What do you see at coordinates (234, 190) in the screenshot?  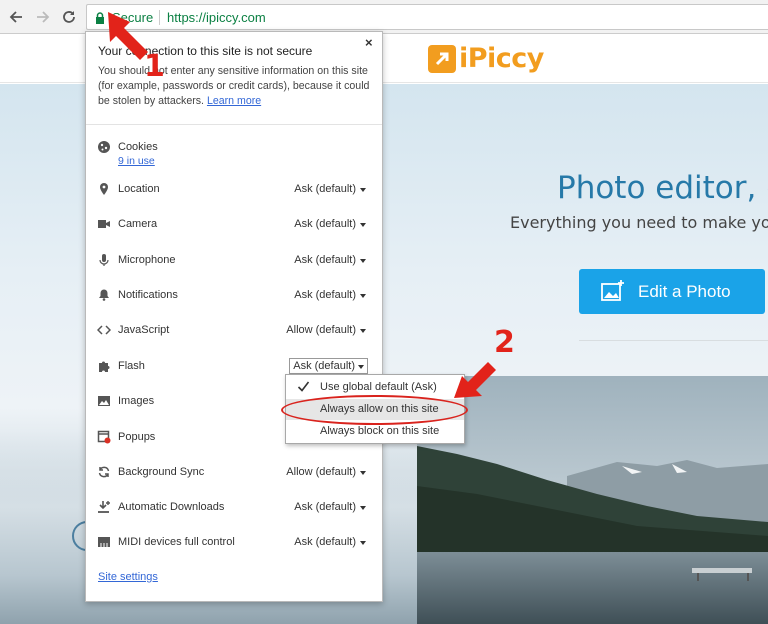 I see `permission-row-location: Location Ask (default)` at bounding box center [234, 190].